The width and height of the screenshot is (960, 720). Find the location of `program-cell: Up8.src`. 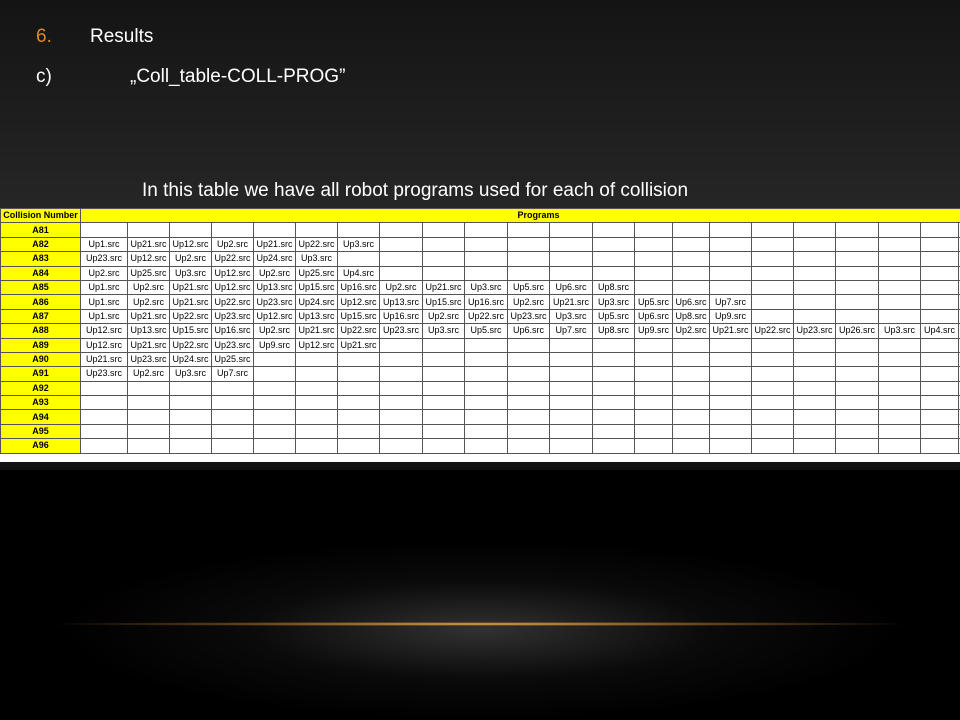

program-cell: Up8.src is located at coordinates (613, 331).